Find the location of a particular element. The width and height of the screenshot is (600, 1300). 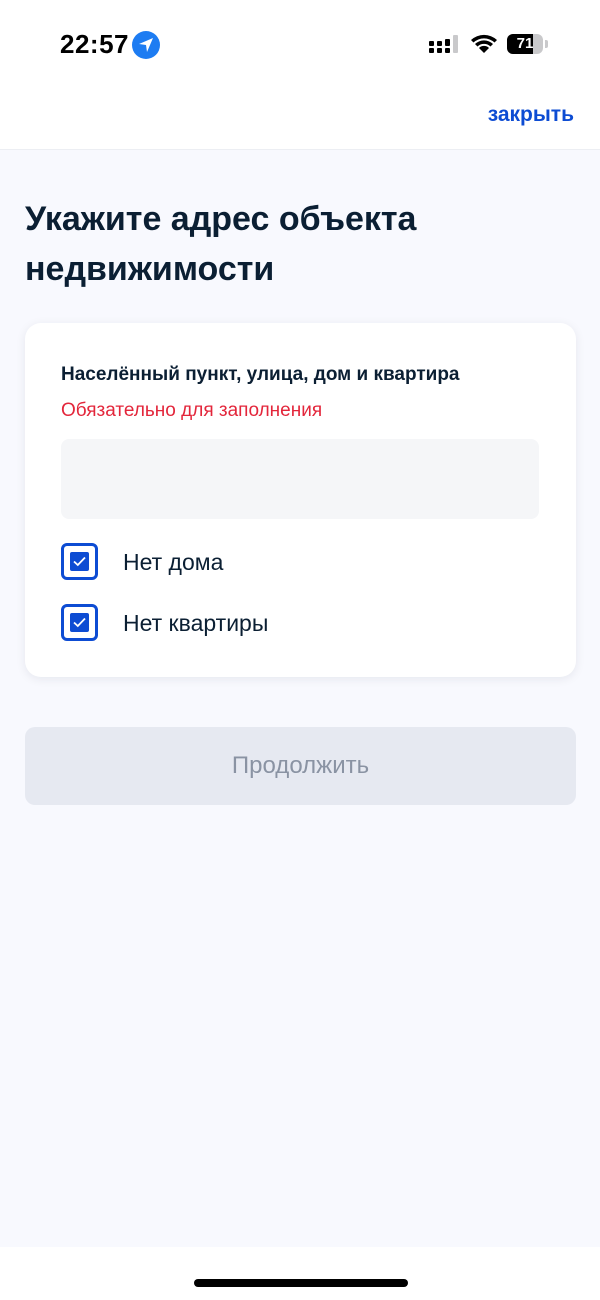

battery-level: 71 is located at coordinates (525, 43).